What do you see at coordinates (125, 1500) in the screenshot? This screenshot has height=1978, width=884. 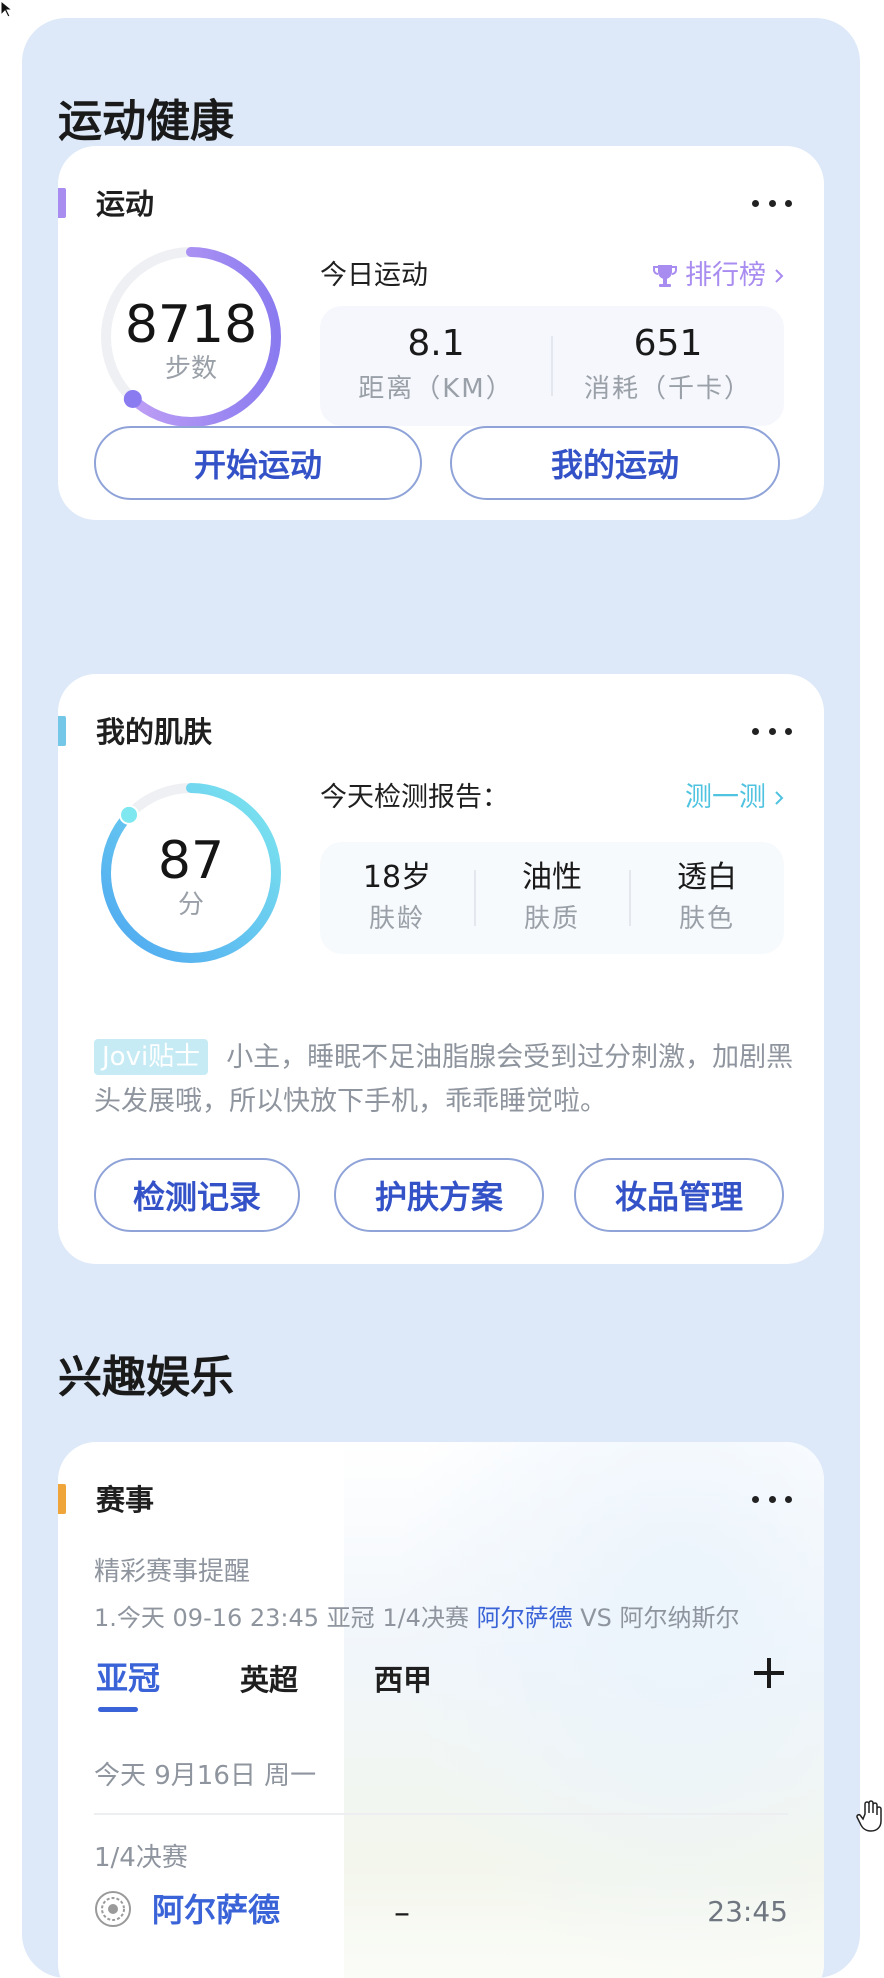 I see `match-card-title: 赛事` at bounding box center [125, 1500].